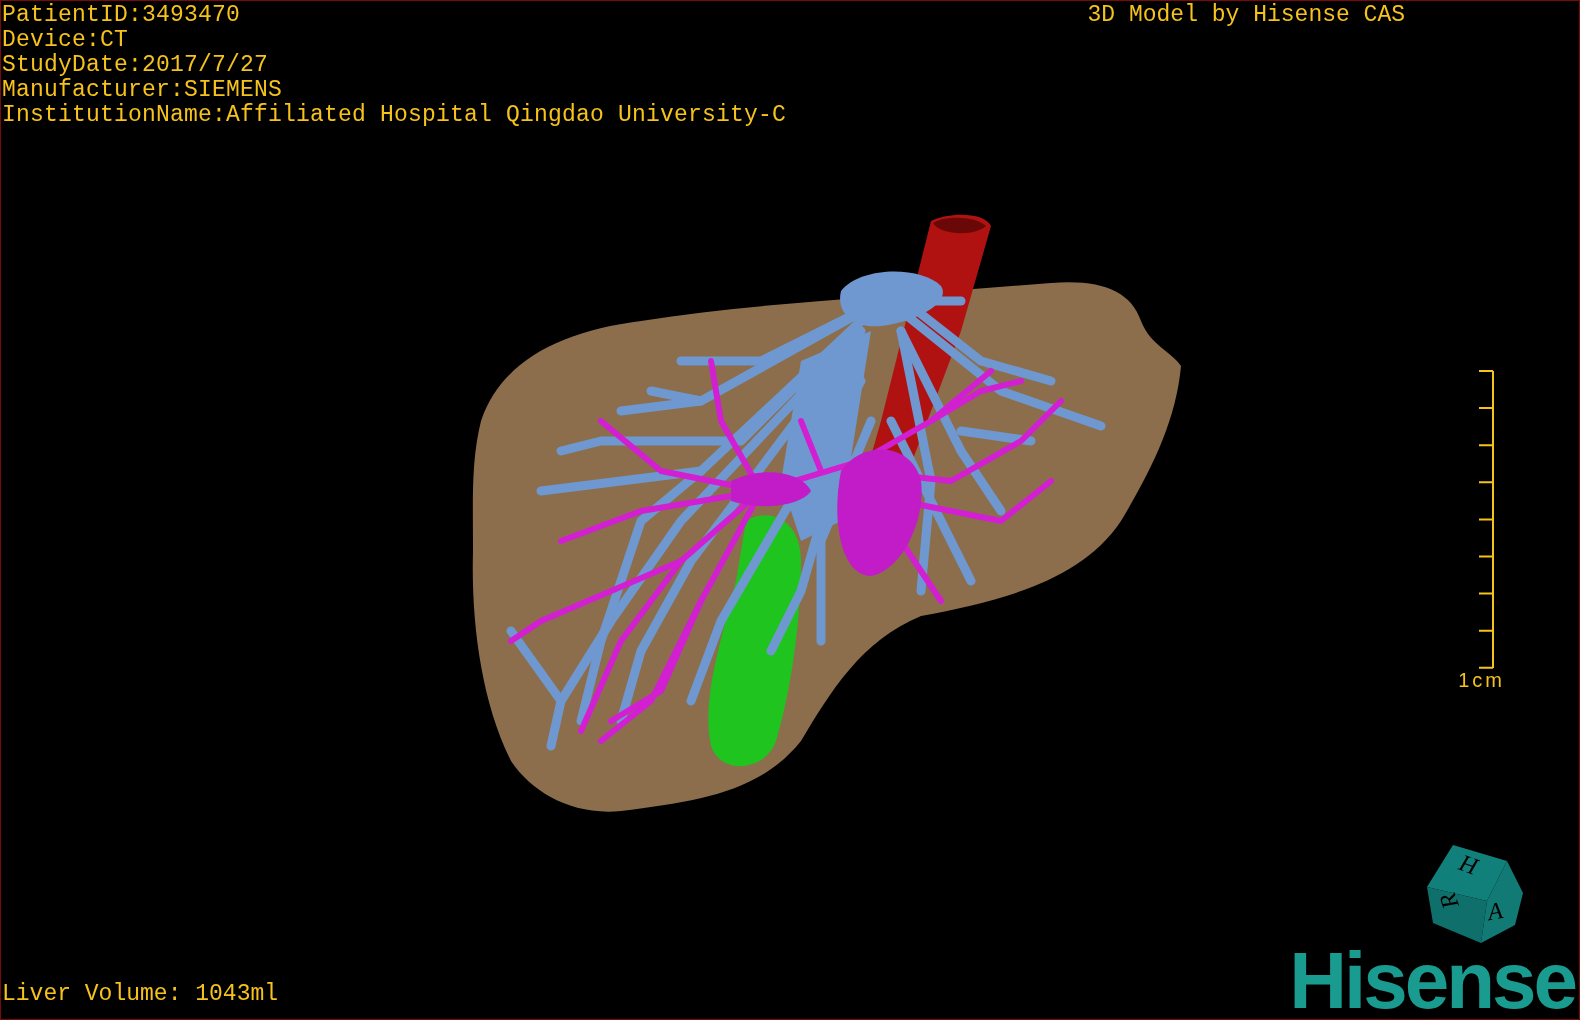  What do you see at coordinates (143, 90) in the screenshot?
I see `study-info-line: Manufacturer:SIEMENS` at bounding box center [143, 90].